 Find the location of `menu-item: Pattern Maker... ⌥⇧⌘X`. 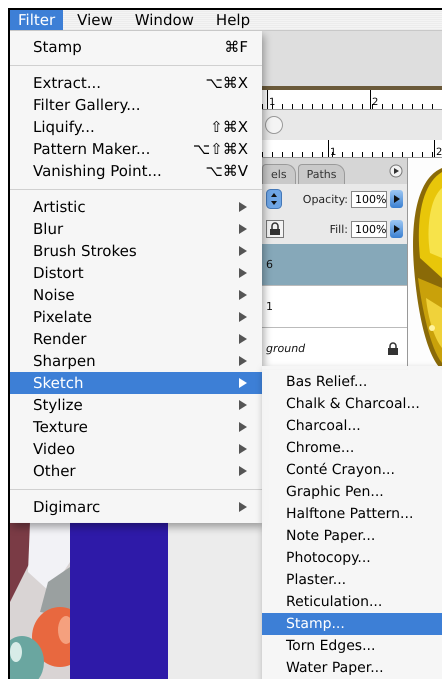

menu-item: Pattern Maker... ⌥⇧⌘X is located at coordinates (136, 149).